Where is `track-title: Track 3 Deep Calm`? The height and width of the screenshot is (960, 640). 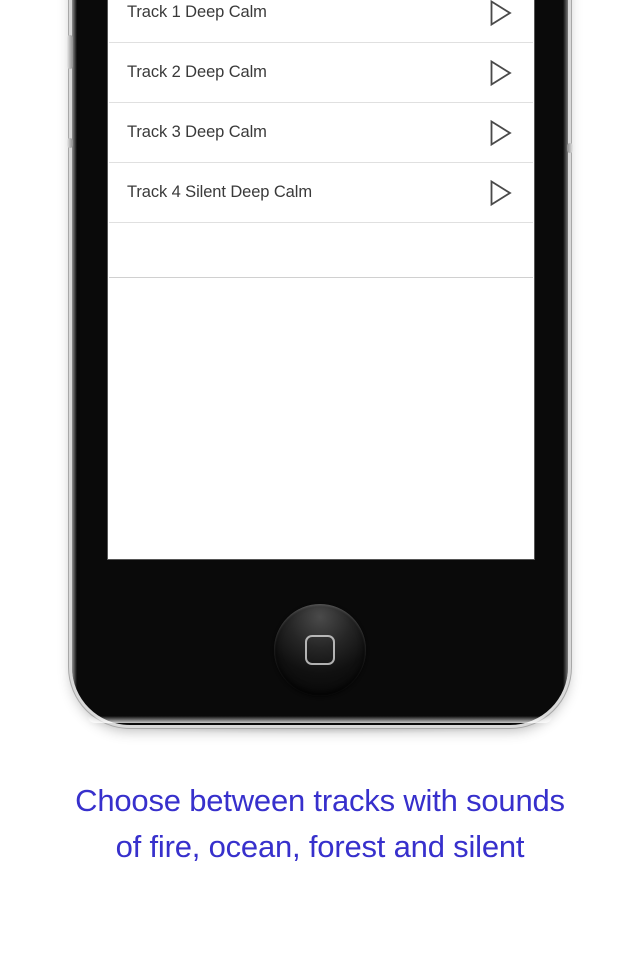 track-title: Track 3 Deep Calm is located at coordinates (197, 132).